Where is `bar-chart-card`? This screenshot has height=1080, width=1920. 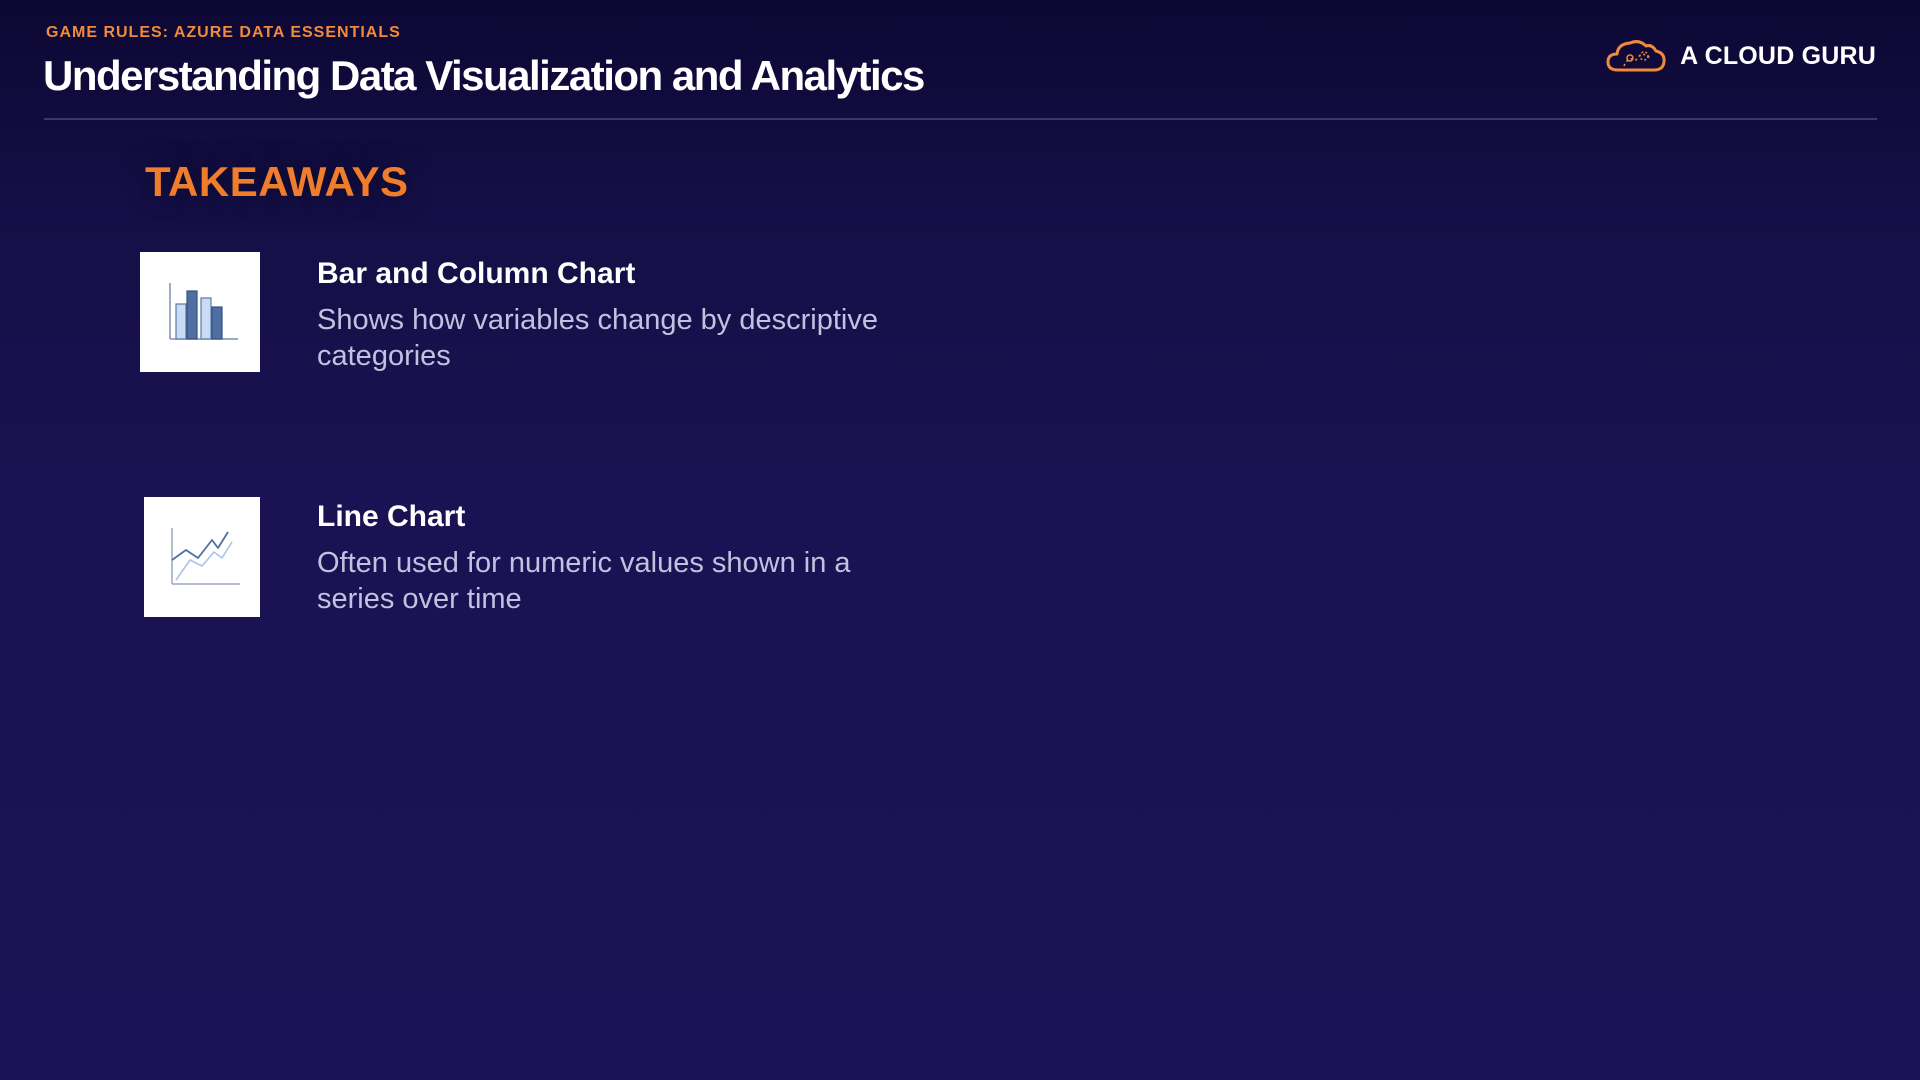
bar-chart-card is located at coordinates (200, 312).